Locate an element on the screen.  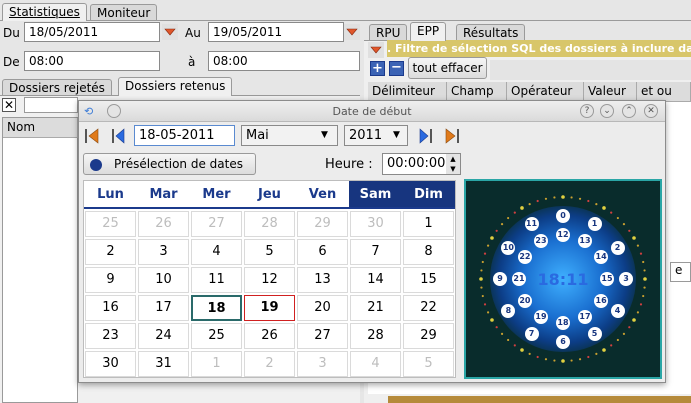
sql-toggle-button is located at coordinates (376, 50).